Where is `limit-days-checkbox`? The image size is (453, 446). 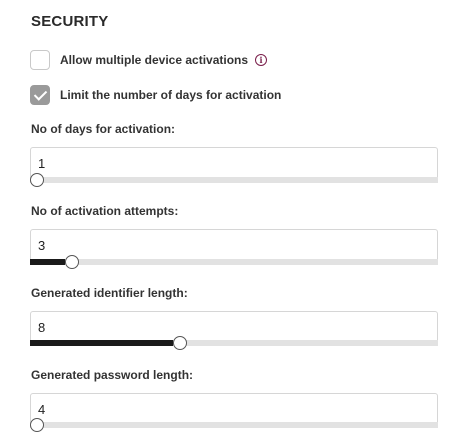 limit-days-checkbox is located at coordinates (40, 95).